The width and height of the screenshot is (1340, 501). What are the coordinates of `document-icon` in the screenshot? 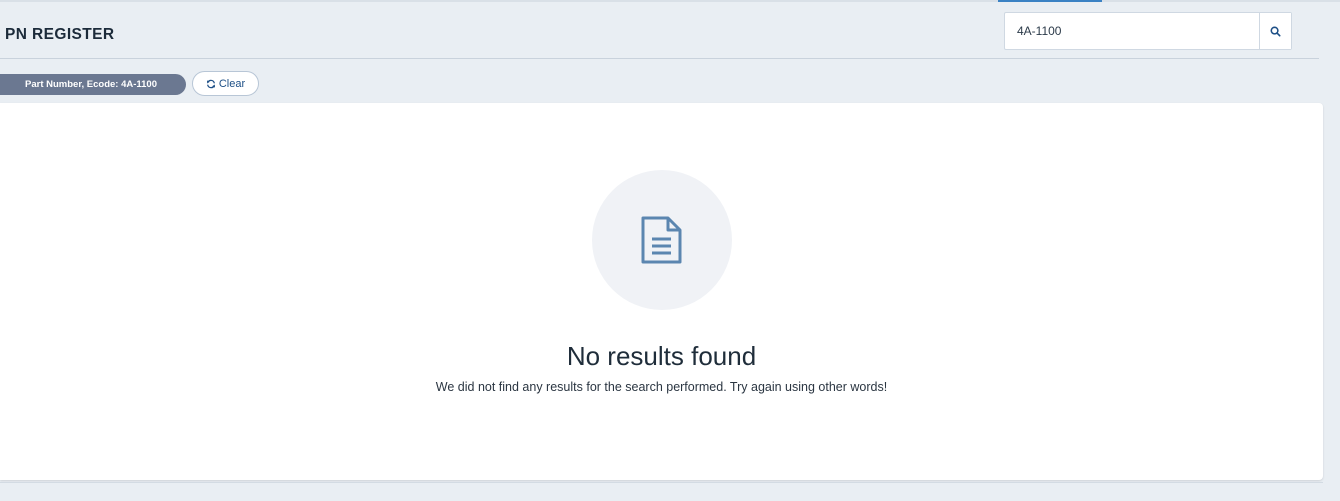 It's located at (662, 240).